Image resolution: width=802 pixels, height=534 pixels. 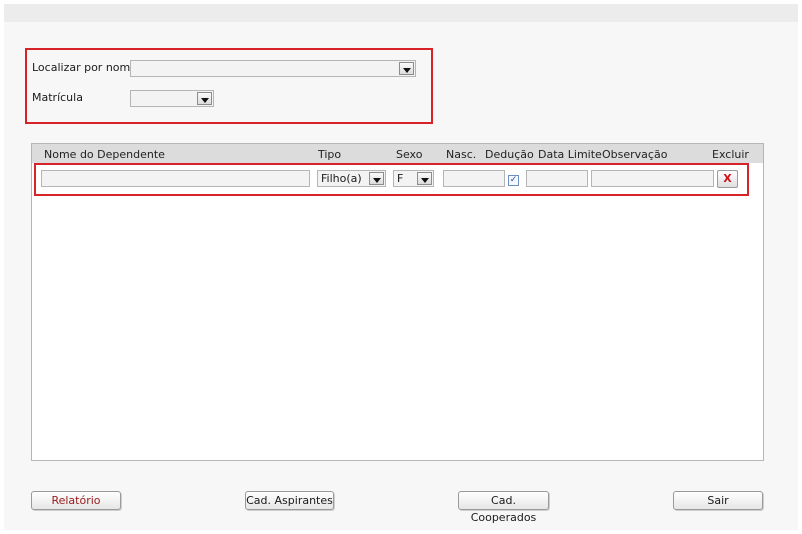 What do you see at coordinates (718, 500) in the screenshot?
I see `sair-button: Sair` at bounding box center [718, 500].